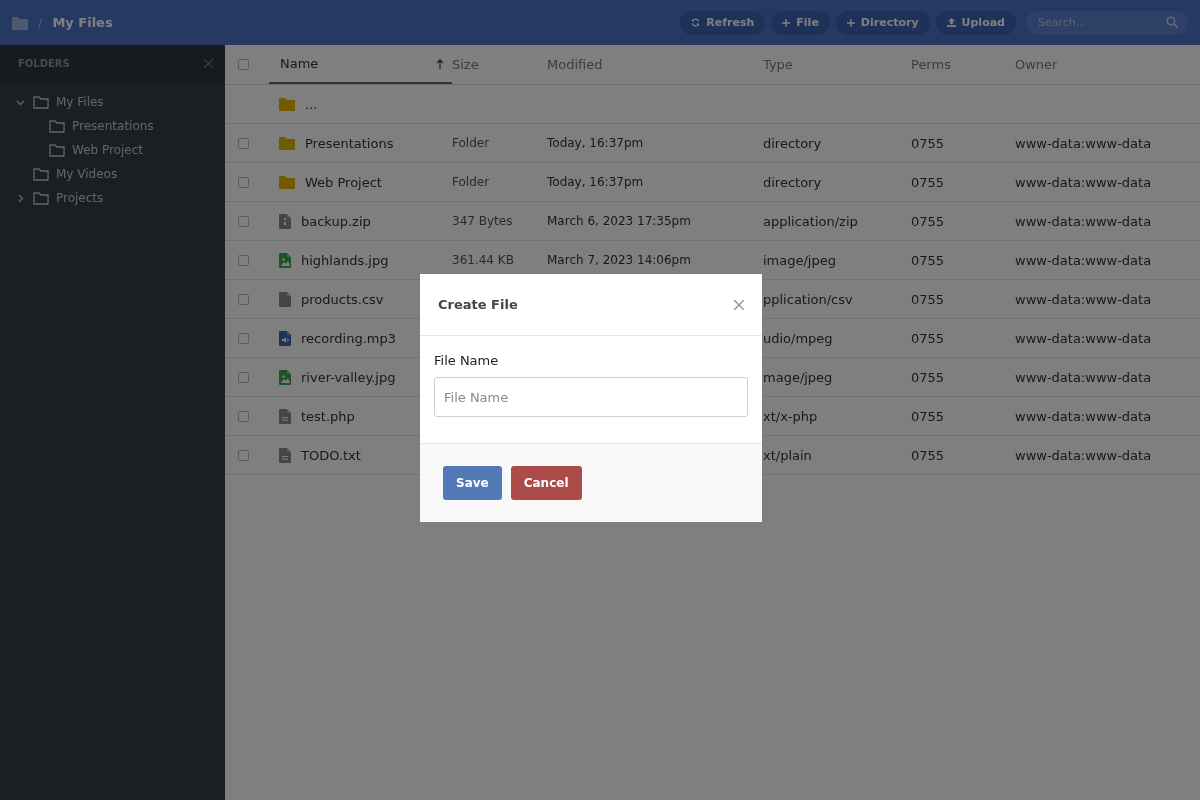  Describe the element at coordinates (336, 221) in the screenshot. I see `file-name: backup.zip` at that location.